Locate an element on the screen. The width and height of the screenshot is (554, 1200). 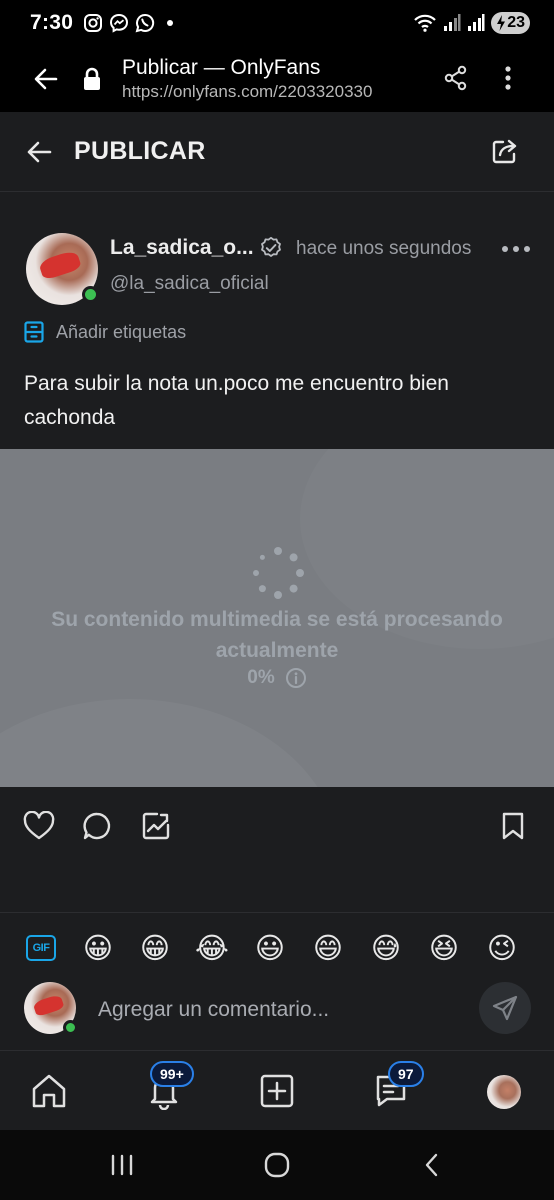
nav-new-post is located at coordinates (277, 1091).